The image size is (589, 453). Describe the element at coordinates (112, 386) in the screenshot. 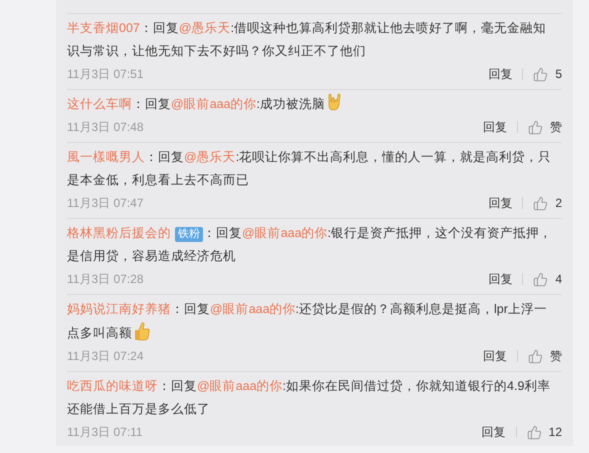

I see `user-link: 吃西瓜的味道呀` at that location.